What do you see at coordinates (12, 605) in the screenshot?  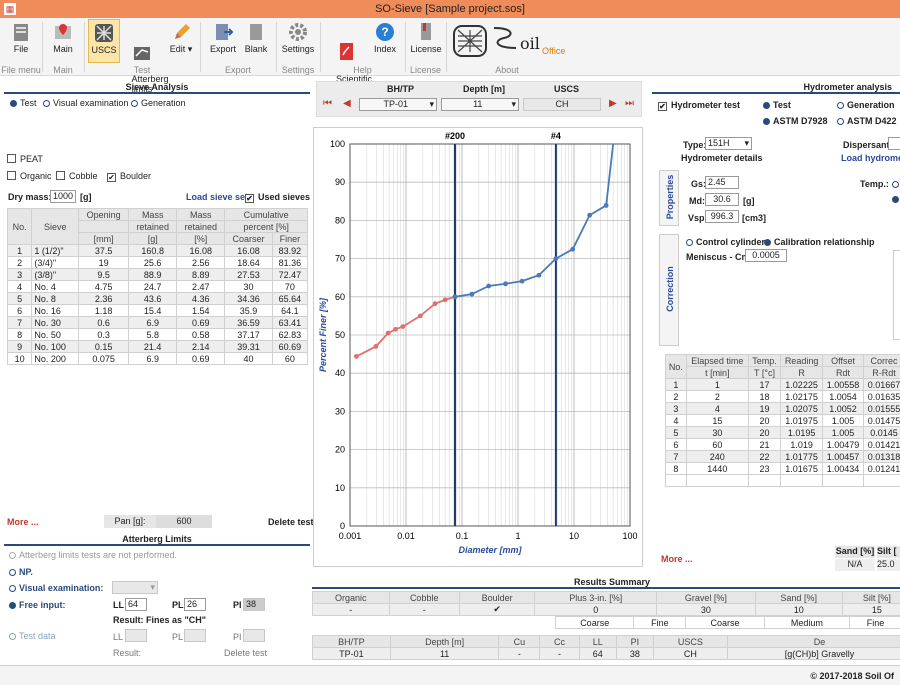 I see `radio-on-icon` at bounding box center [12, 605].